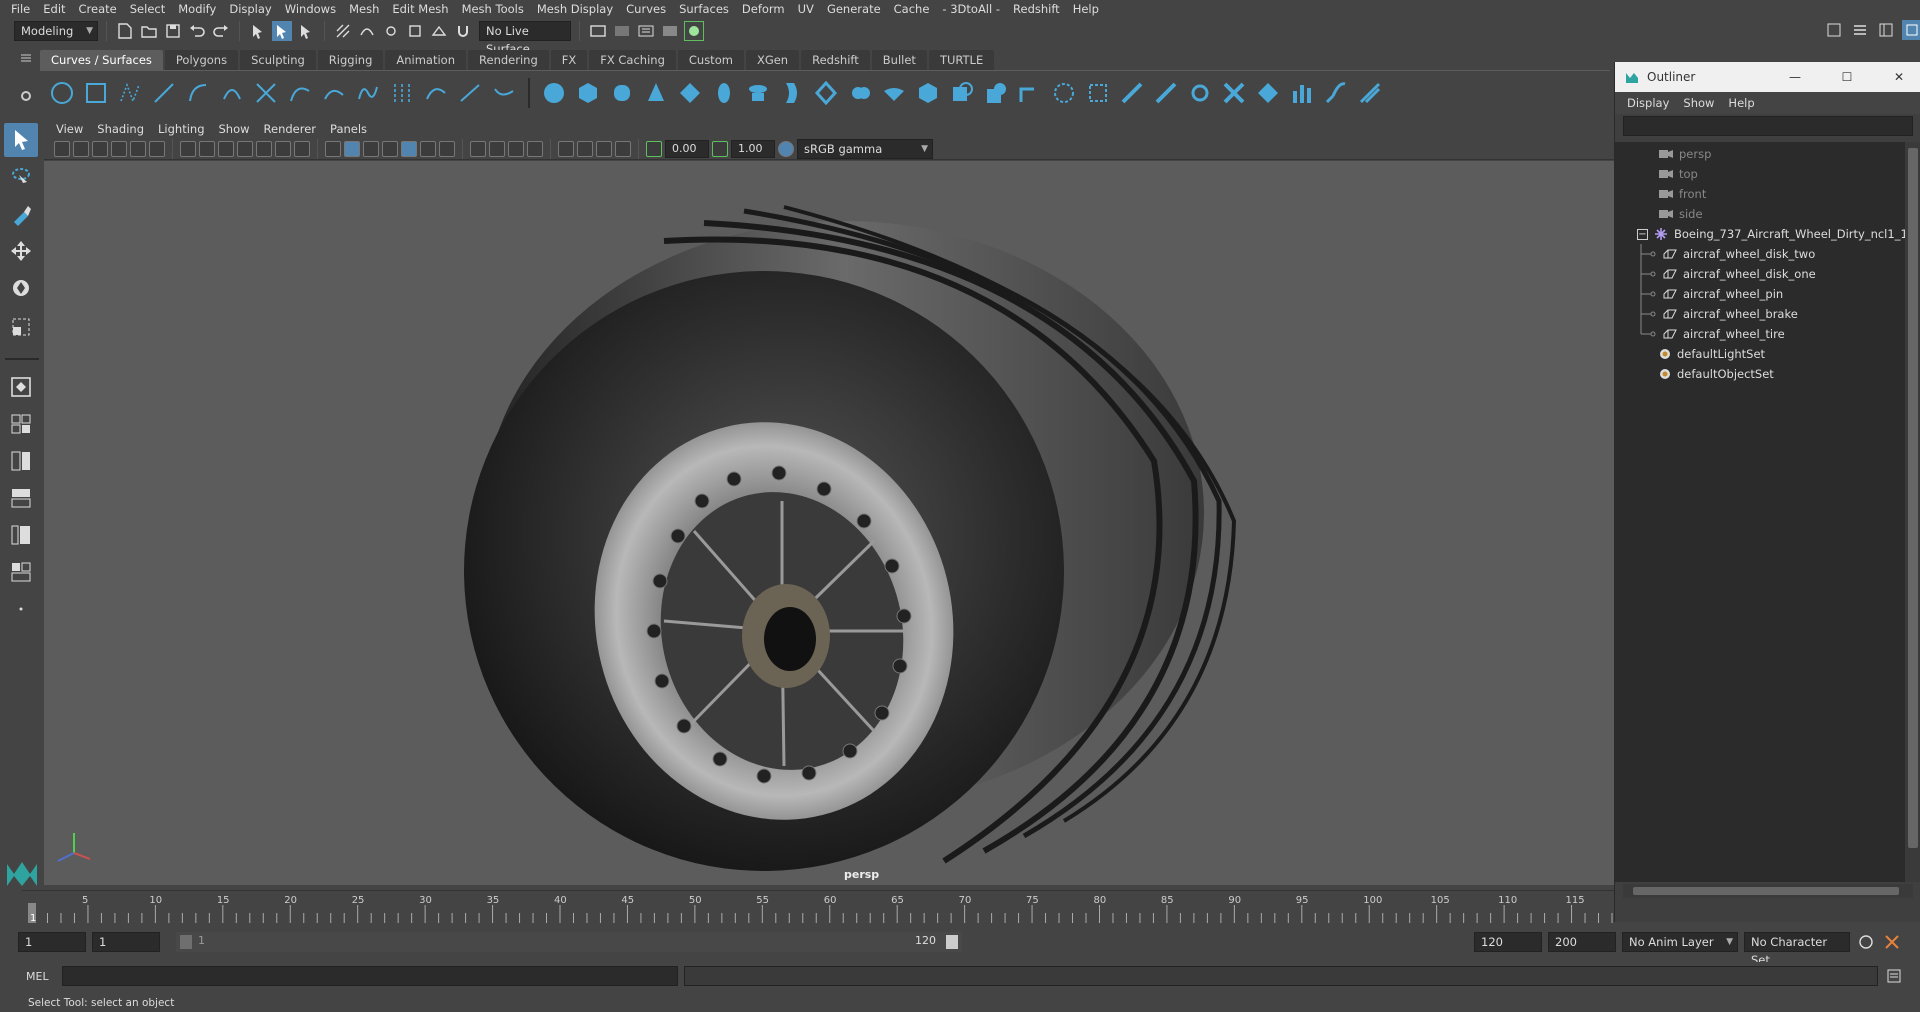 Image resolution: width=1920 pixels, height=1012 pixels. Describe the element at coordinates (402, 93) in the screenshot. I see `extend-curve-icon` at that location.